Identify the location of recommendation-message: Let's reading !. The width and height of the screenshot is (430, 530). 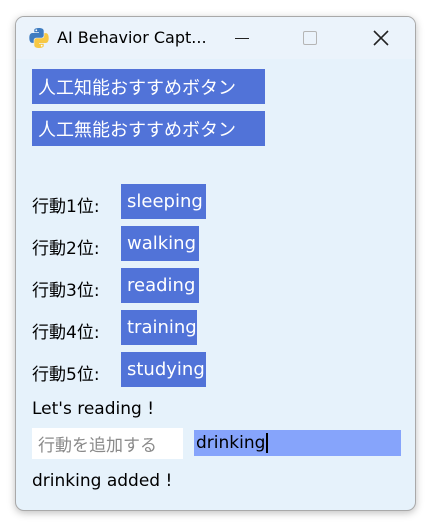
(93, 409).